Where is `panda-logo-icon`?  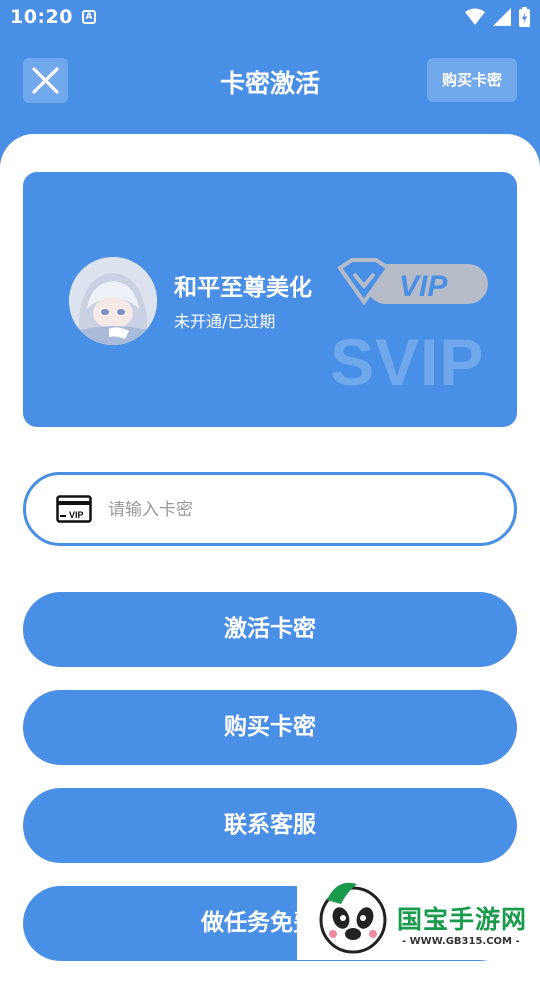 panda-logo-icon is located at coordinates (353, 918).